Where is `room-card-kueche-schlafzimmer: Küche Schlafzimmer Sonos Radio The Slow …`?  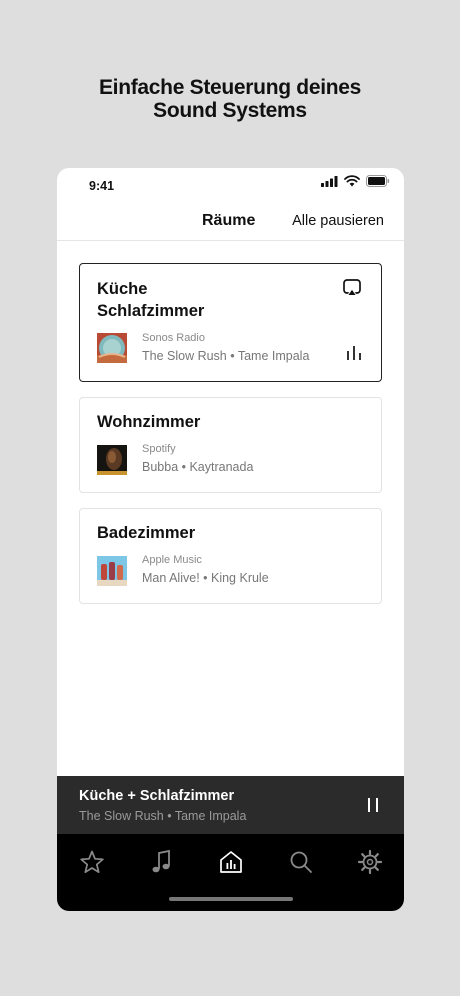 room-card-kueche-schlafzimmer: Küche Schlafzimmer Sonos Radio The Slow … is located at coordinates (230, 322).